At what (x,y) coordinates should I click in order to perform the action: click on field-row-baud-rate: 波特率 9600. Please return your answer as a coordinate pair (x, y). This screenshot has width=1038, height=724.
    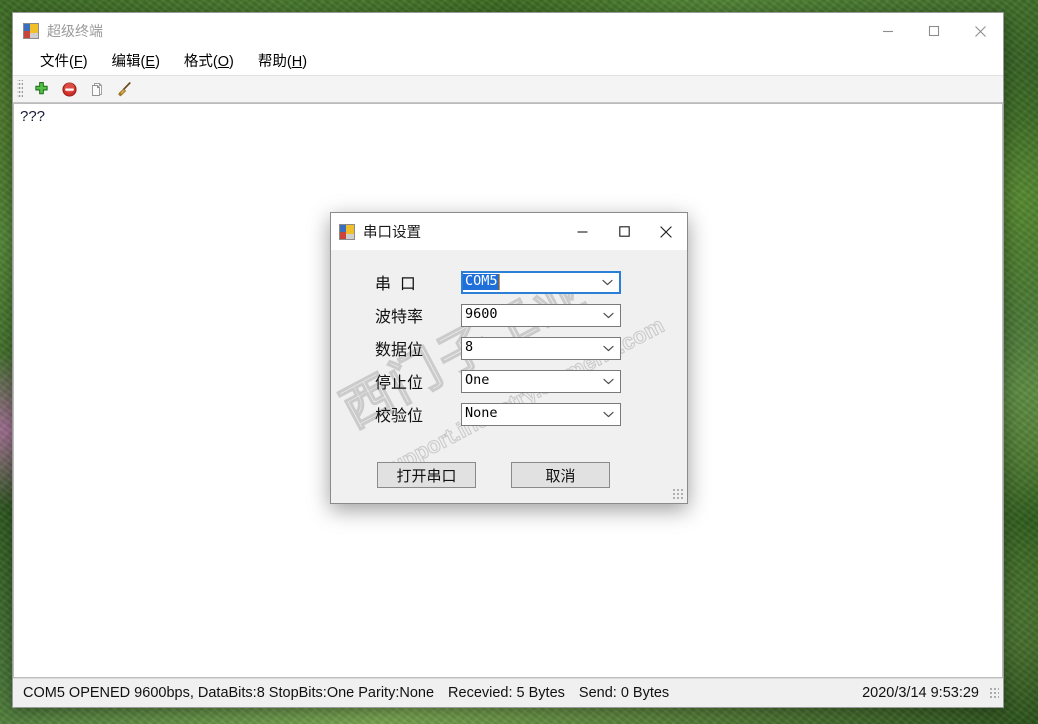
    Looking at the image, I should click on (509, 315).